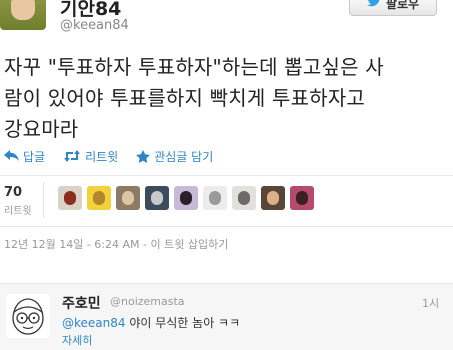 The width and height of the screenshot is (453, 350). What do you see at coordinates (18, 211) in the screenshot?
I see `retweet-count-label: 리트윗` at bounding box center [18, 211].